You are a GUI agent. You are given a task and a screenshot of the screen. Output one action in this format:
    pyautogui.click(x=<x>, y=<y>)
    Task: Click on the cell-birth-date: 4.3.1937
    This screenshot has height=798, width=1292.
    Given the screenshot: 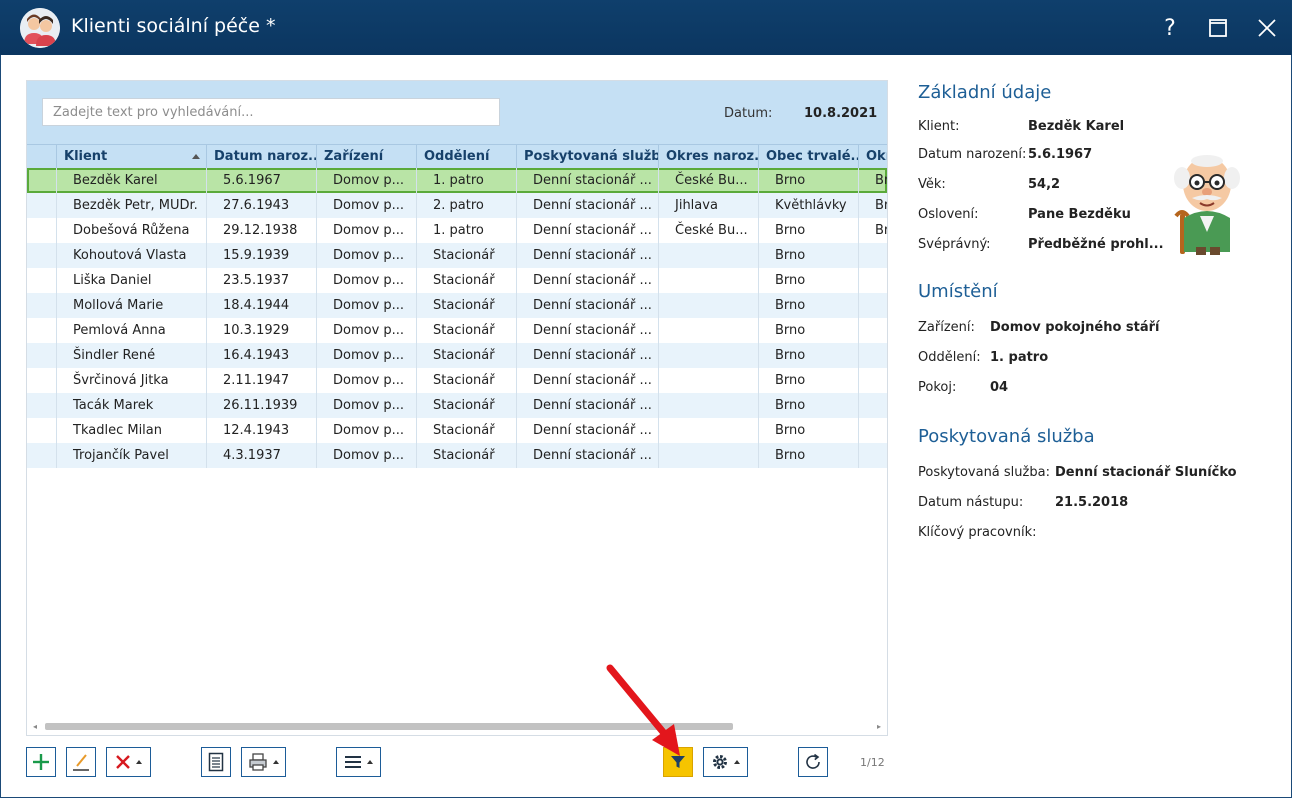 What is the action you would take?
    pyautogui.click(x=262, y=455)
    